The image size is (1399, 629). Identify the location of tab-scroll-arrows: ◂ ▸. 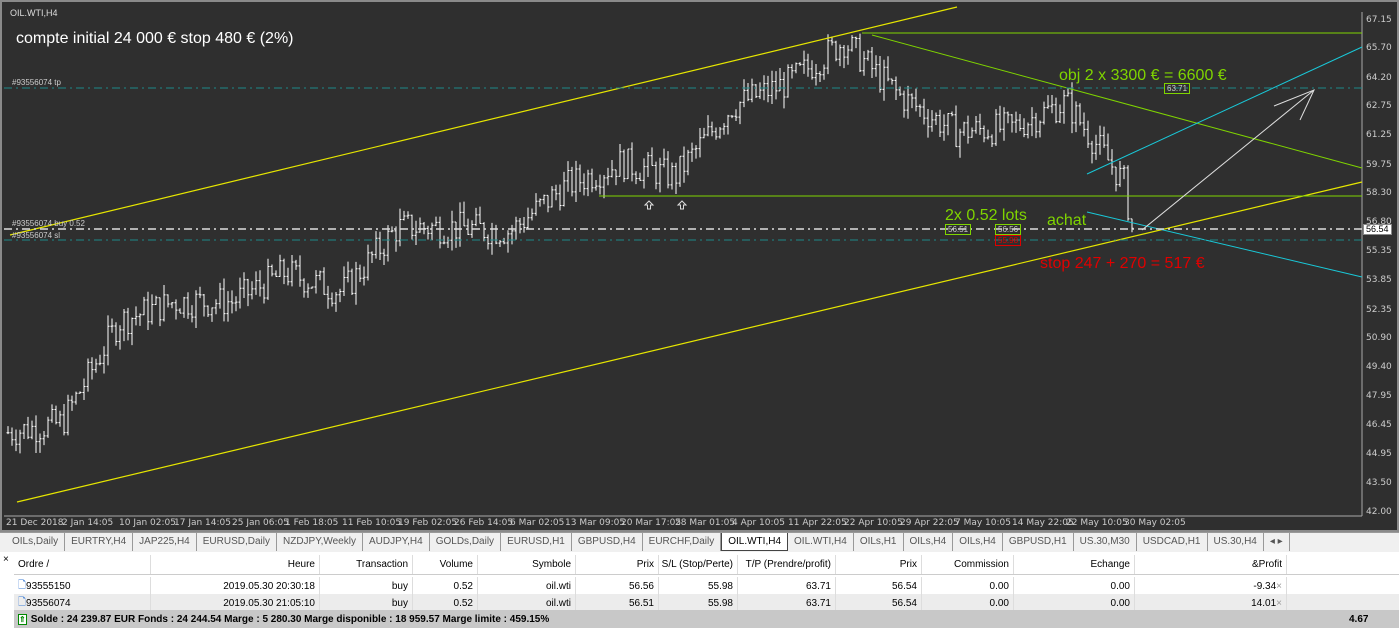
(1277, 542).